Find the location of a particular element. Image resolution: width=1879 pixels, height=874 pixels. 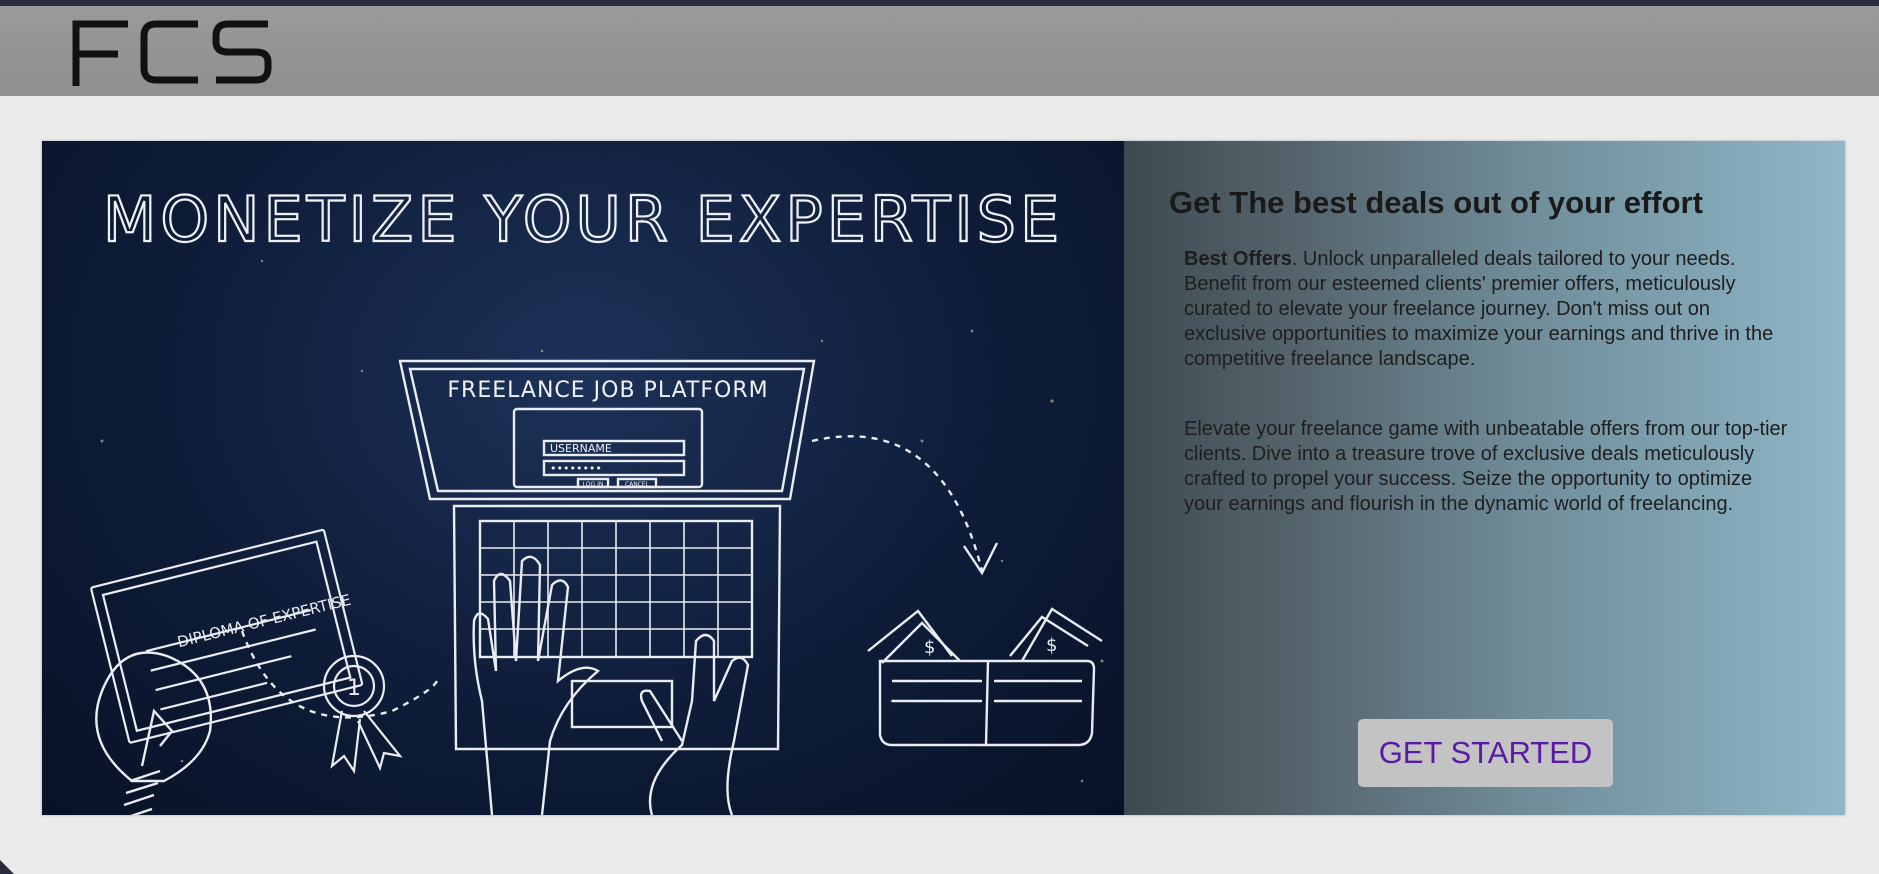

username-label: USERNAME is located at coordinates (581, 448).